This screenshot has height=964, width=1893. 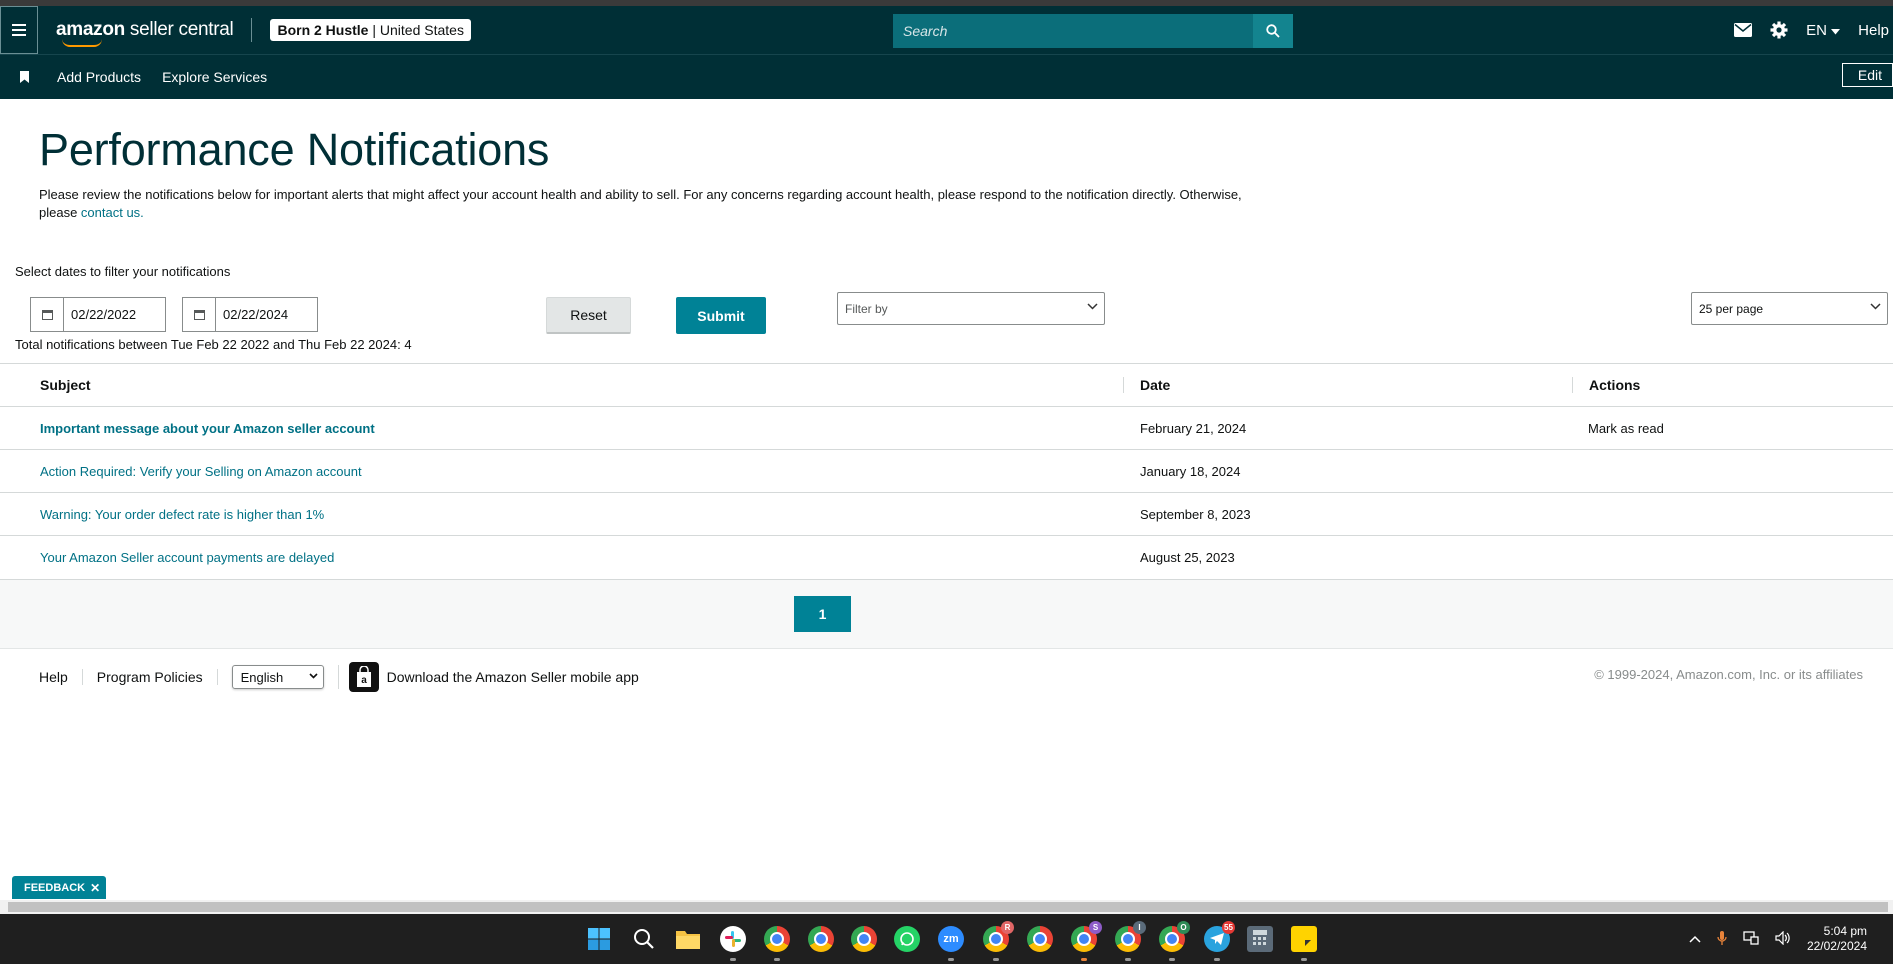 What do you see at coordinates (252, 30) in the screenshot?
I see `divider` at bounding box center [252, 30].